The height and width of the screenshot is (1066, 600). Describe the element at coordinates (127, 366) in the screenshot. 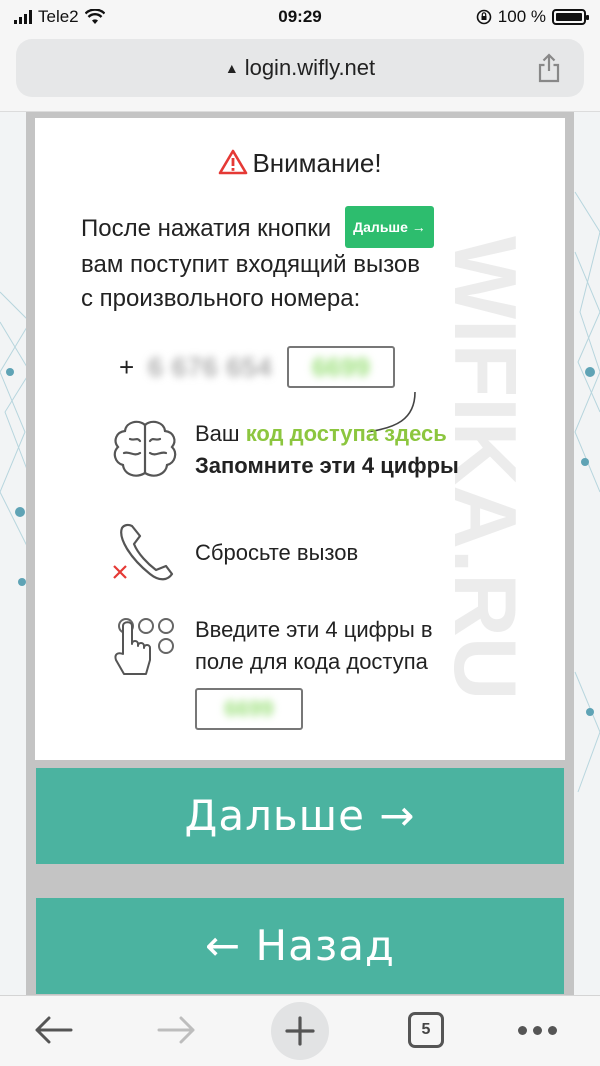

I see `phone-prefix: +` at that location.